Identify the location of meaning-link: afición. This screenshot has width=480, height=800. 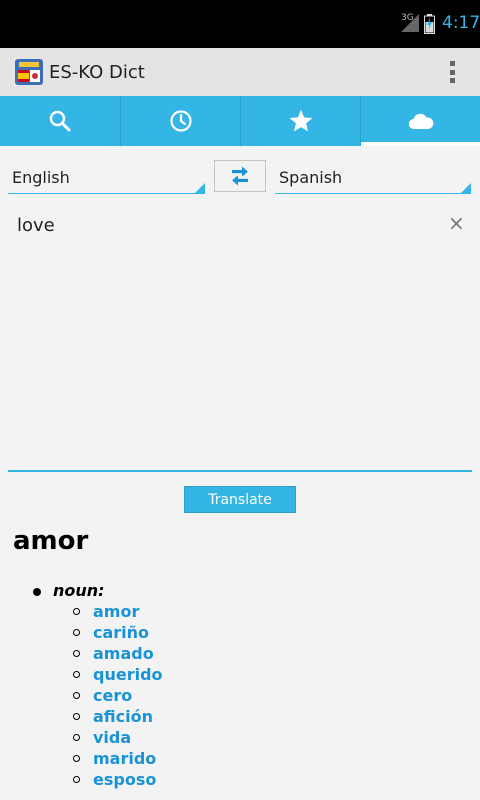
(123, 716).